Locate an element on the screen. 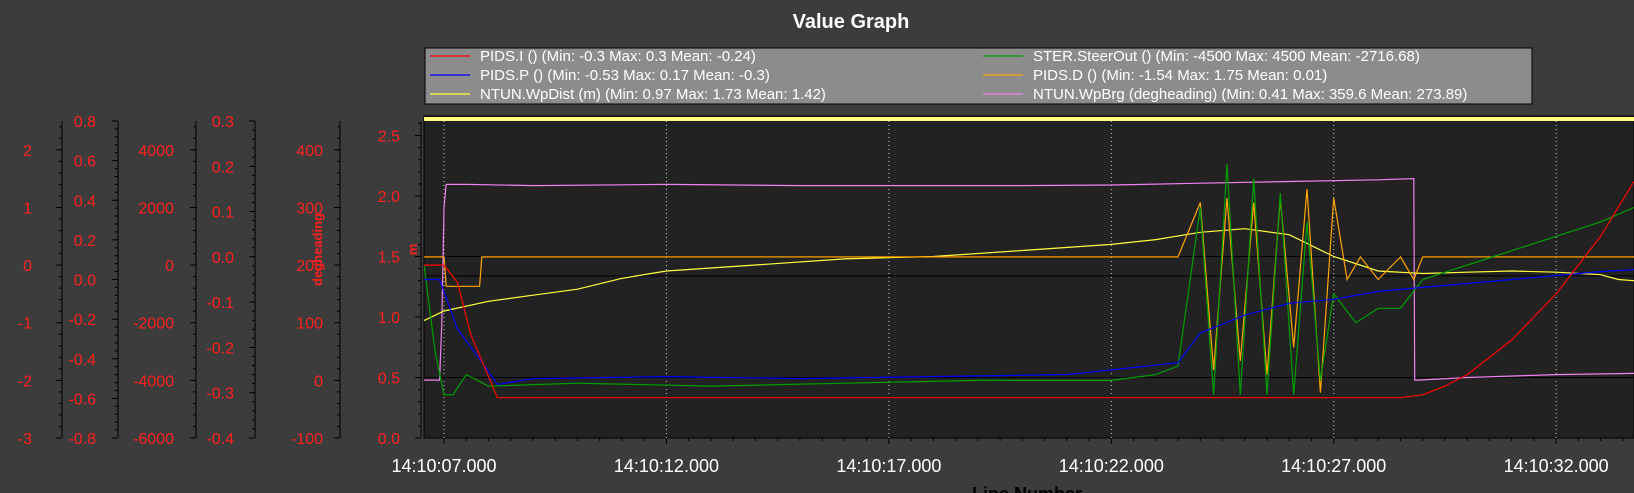 This screenshot has width=1634, height=493. y-tick-label: -0.8 is located at coordinates (82, 439).